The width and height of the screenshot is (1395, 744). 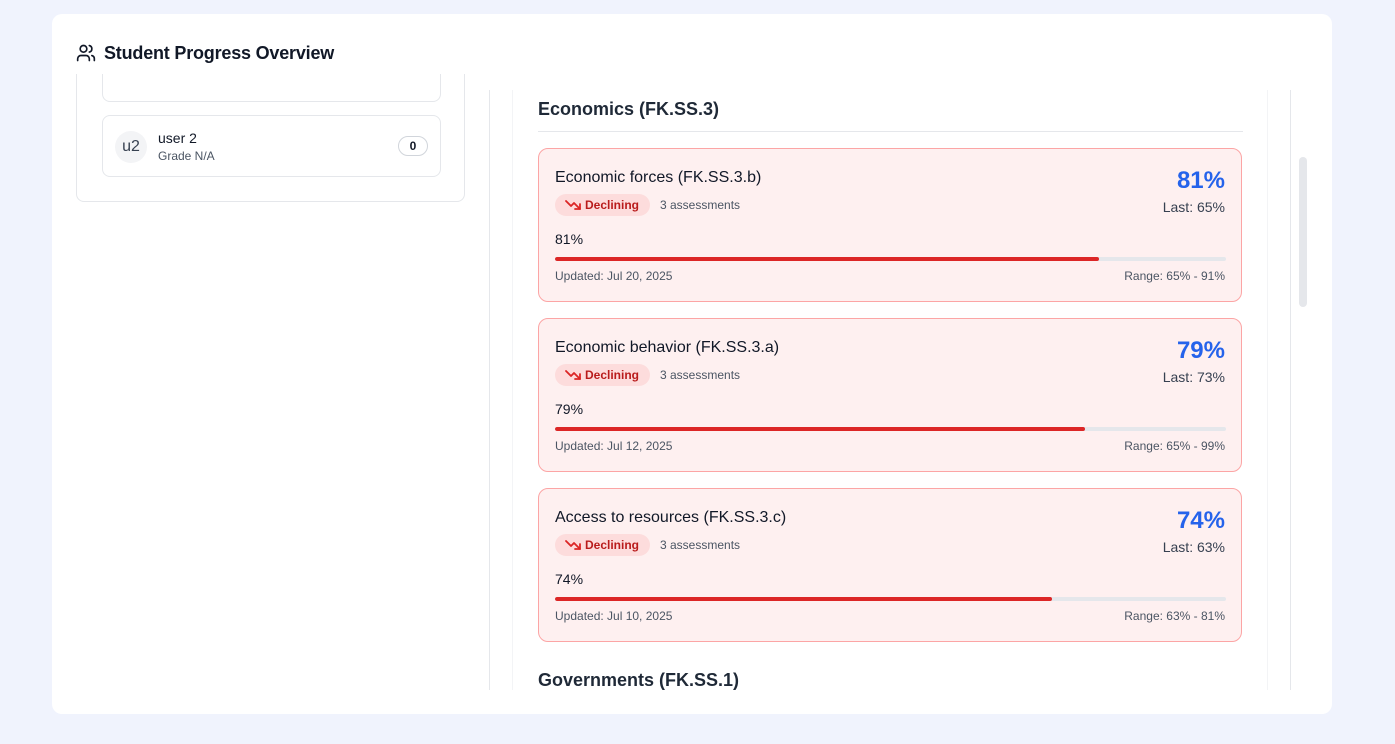 What do you see at coordinates (271, 88) in the screenshot?
I see `student-item` at bounding box center [271, 88].